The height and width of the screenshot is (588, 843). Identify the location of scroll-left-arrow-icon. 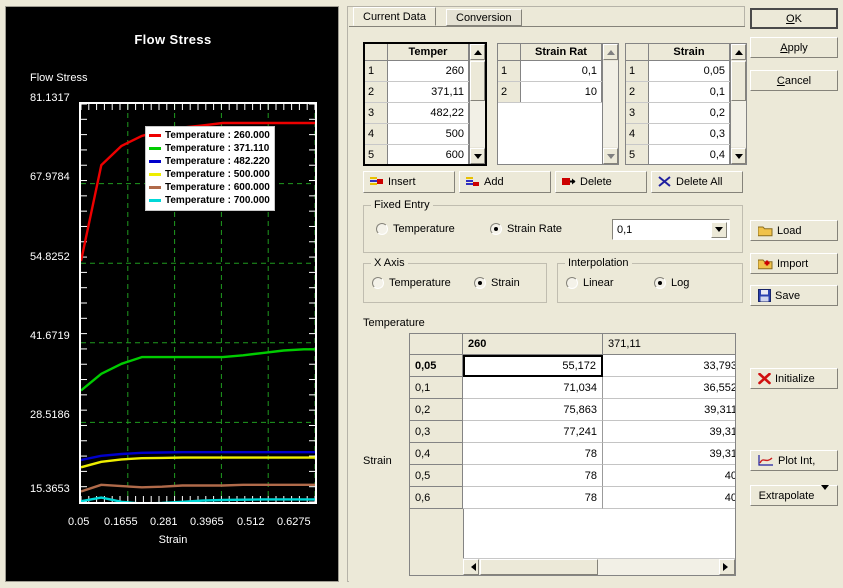
(471, 567).